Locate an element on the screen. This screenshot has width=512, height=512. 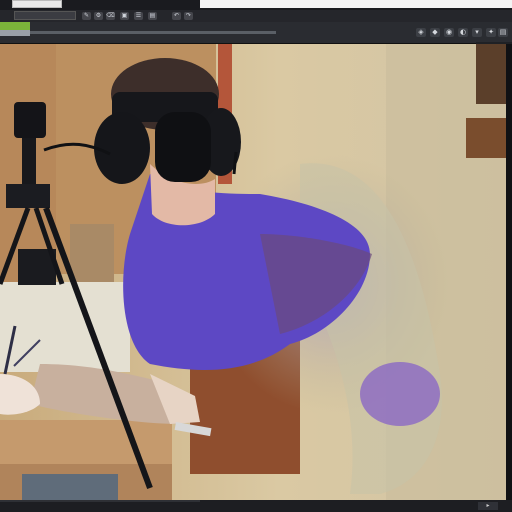
title-strip is located at coordinates (256, 5).